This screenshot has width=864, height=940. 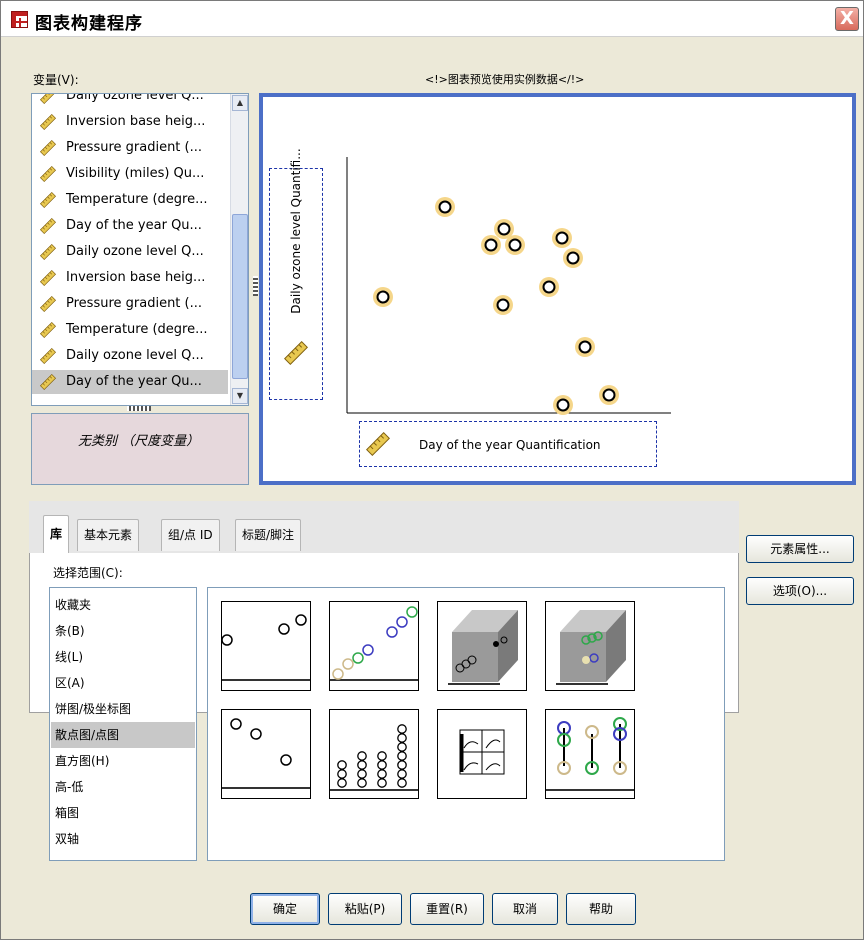 I want to click on title-bar: 图表构建程序 X, so click(x=432, y=19).